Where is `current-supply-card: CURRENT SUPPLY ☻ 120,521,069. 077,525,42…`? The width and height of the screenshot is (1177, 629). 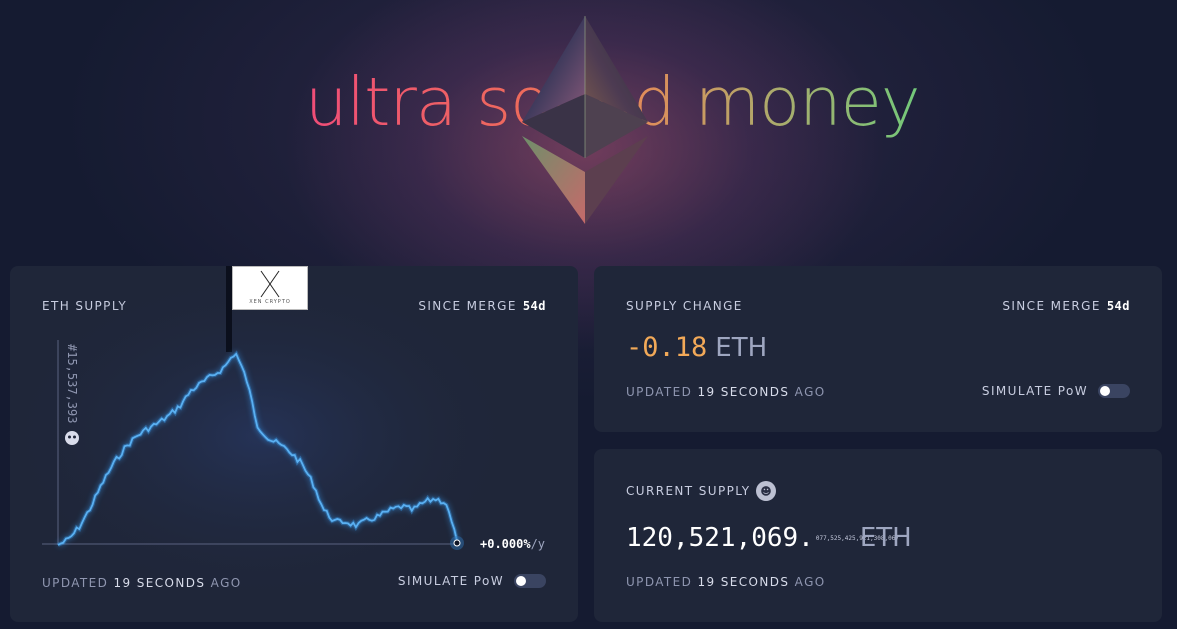
current-supply-card: CURRENT SUPPLY ☻ 120,521,069. 077,525,42… is located at coordinates (878, 535).